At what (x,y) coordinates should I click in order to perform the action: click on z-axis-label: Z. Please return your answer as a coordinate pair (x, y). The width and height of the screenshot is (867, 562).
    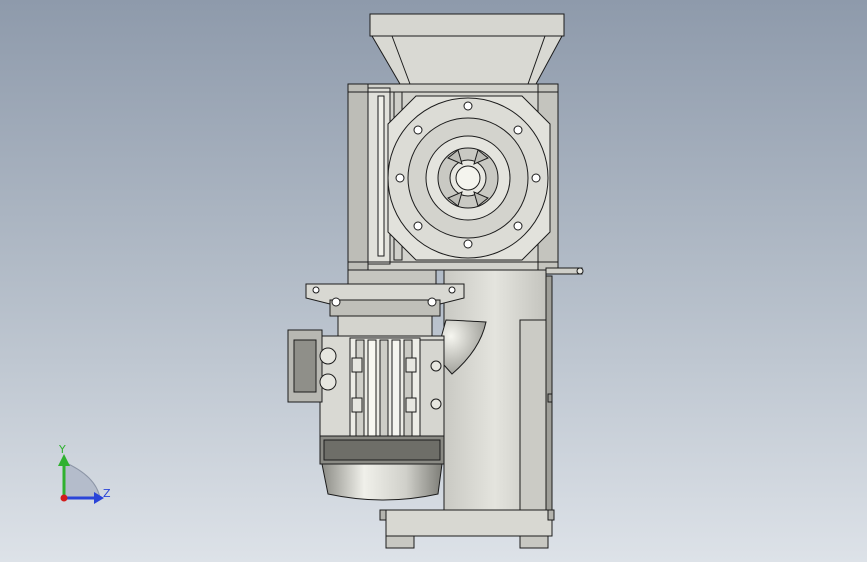
    Looking at the image, I should click on (107, 493).